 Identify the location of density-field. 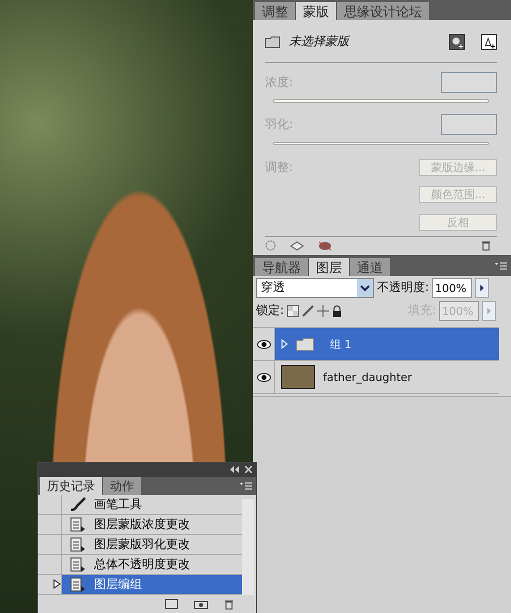
(469, 82).